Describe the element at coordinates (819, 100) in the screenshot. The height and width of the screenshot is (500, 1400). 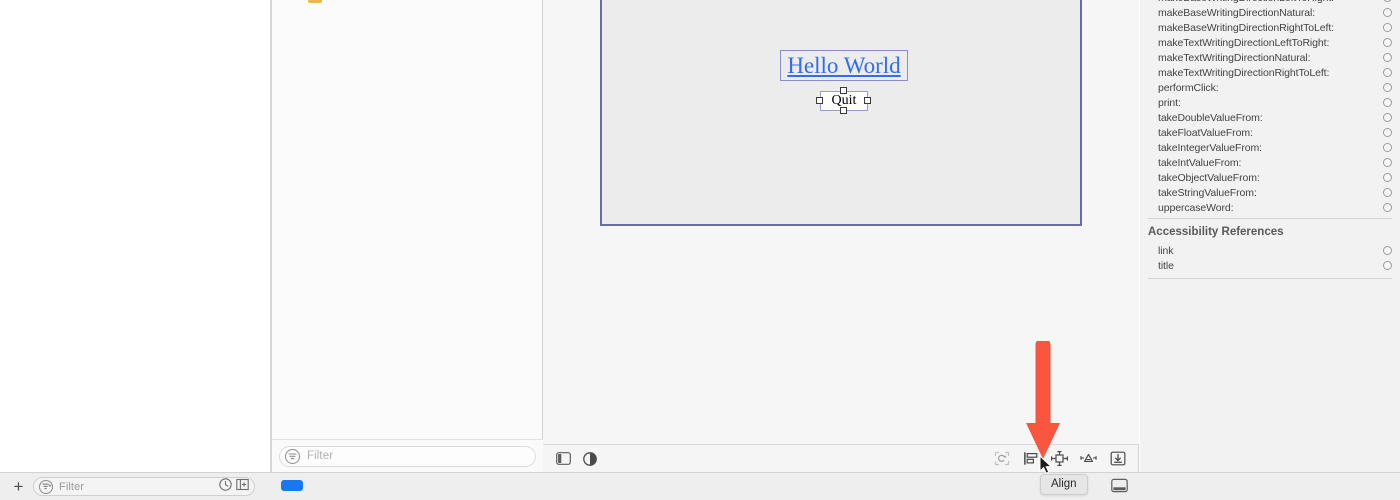
I see `selection-handle-left` at that location.